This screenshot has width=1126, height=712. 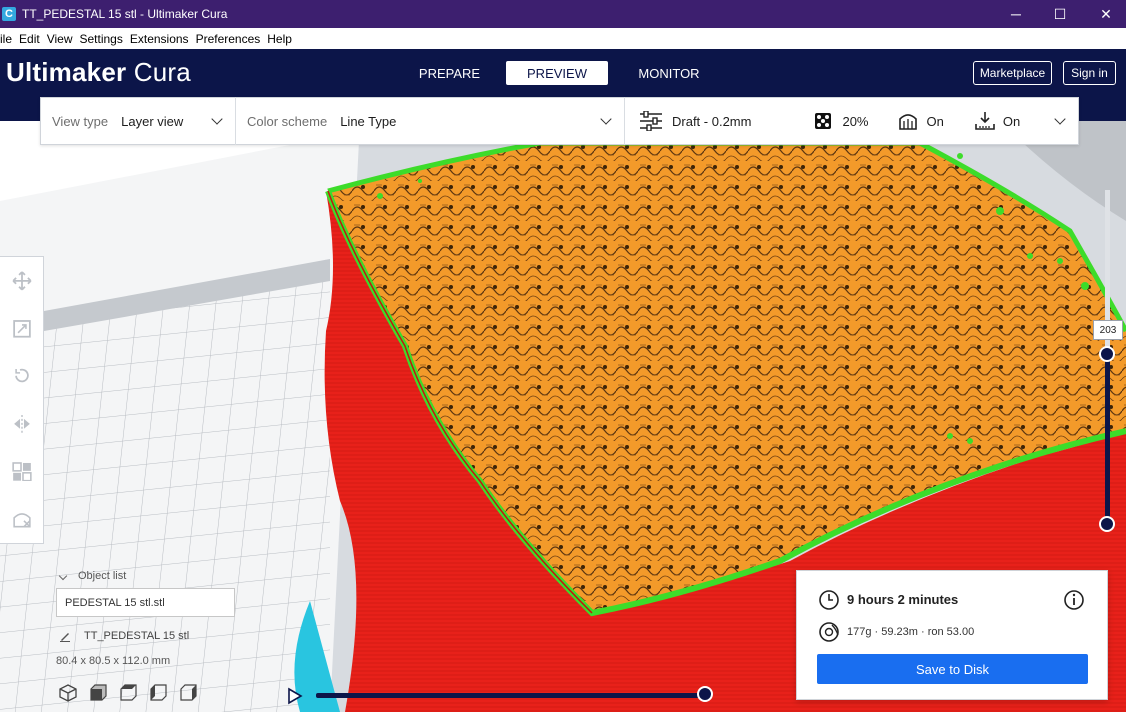 I want to click on menu-extensions: Extensions, so click(x=159, y=39).